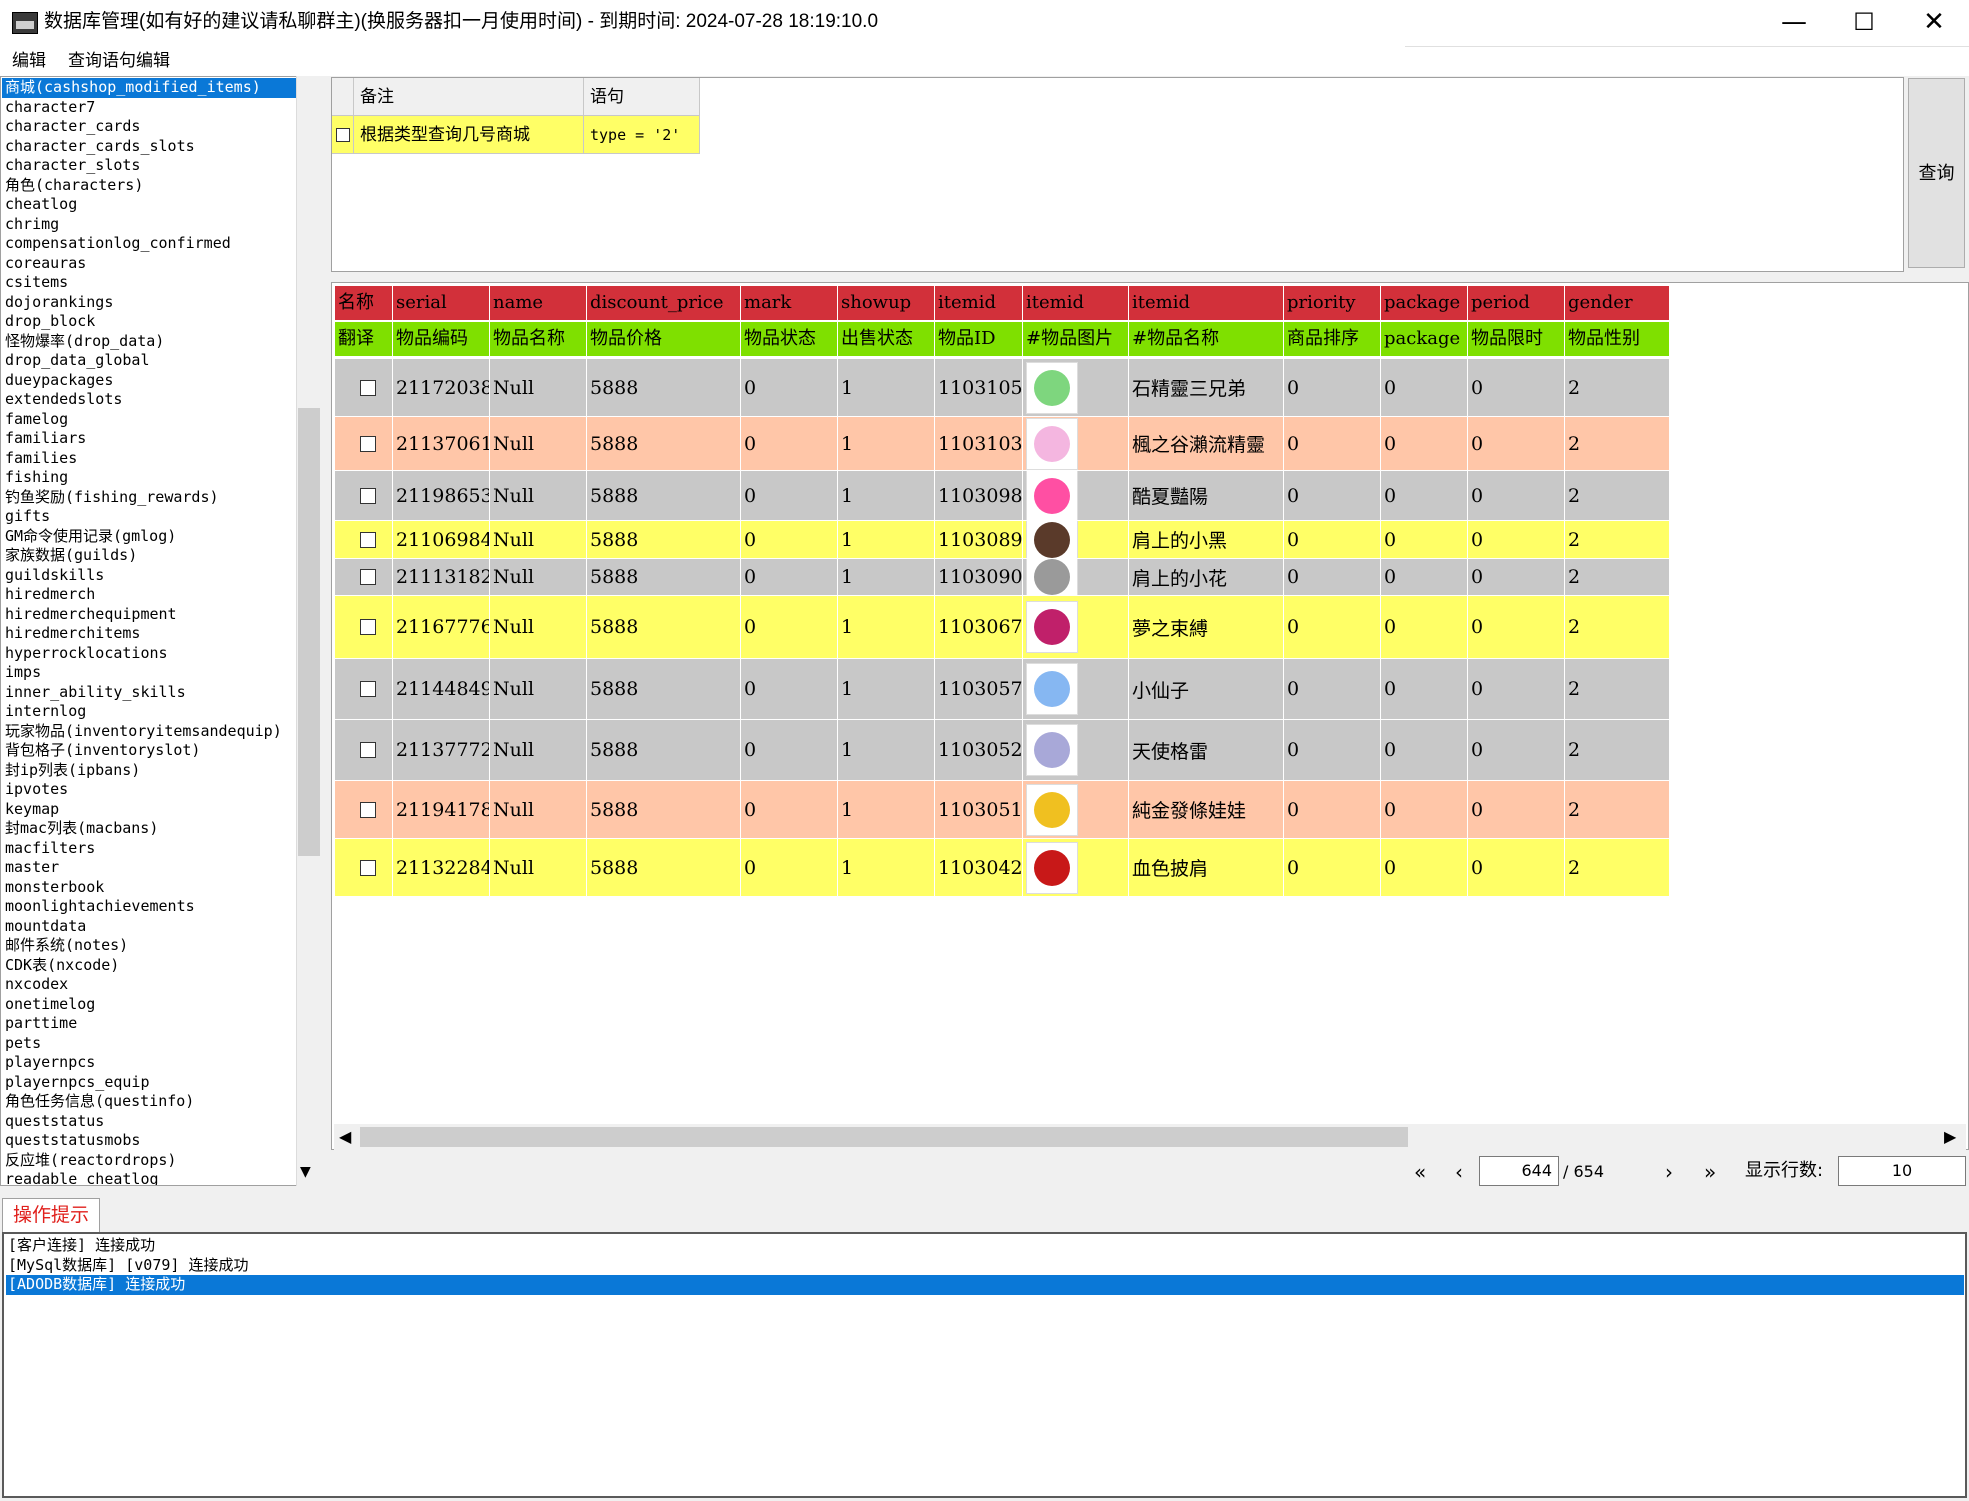  What do you see at coordinates (151, 244) in the screenshot?
I see `table-list-item: compensationlog_confirmed` at bounding box center [151, 244].